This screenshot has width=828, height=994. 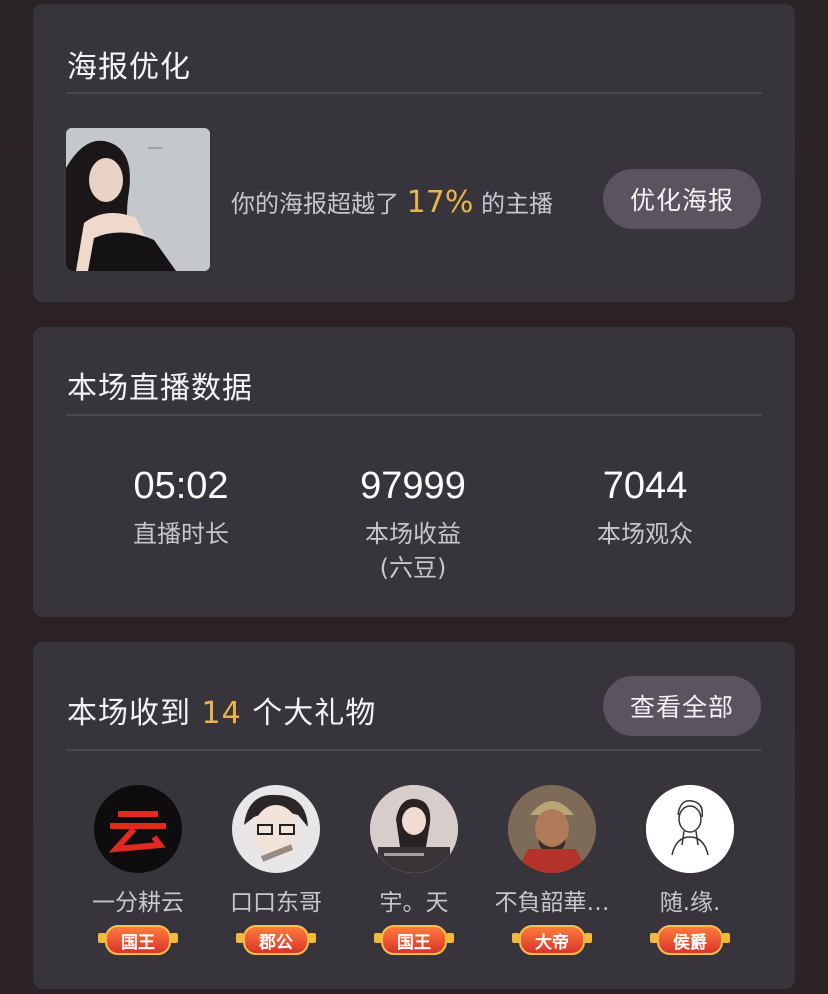 I want to click on gifter-name: 口口东哥, so click(x=276, y=903).